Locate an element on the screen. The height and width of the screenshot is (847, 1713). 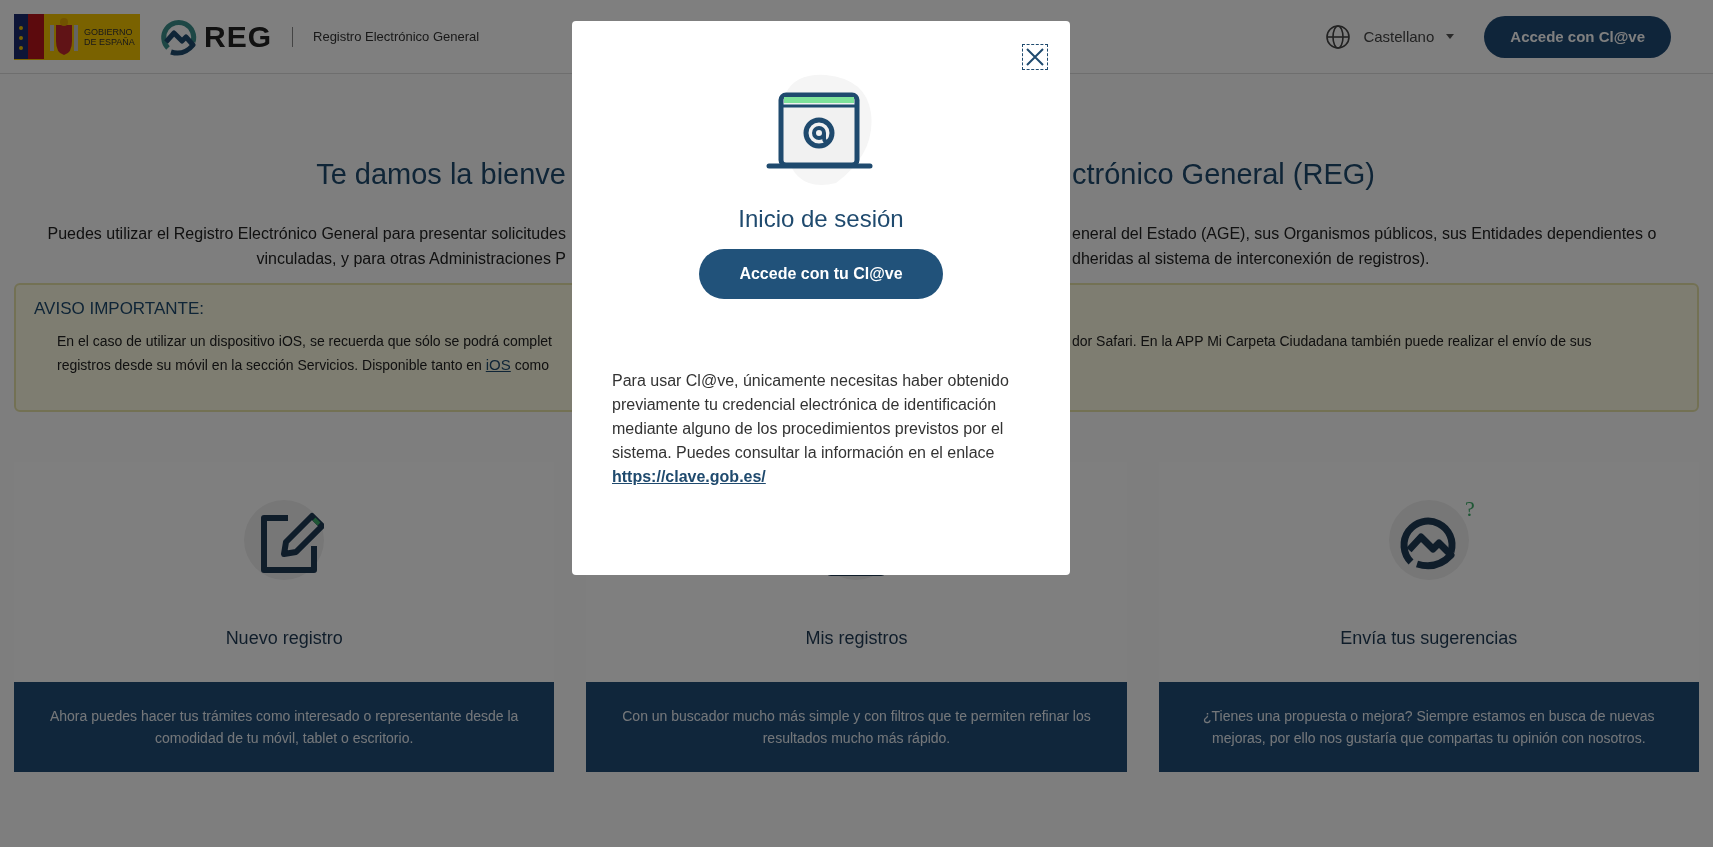
notice-text: En el caso de utilizar un dispositivo iOS, se recuerda que sólo se podrá complet is located at coordinates (304, 341).